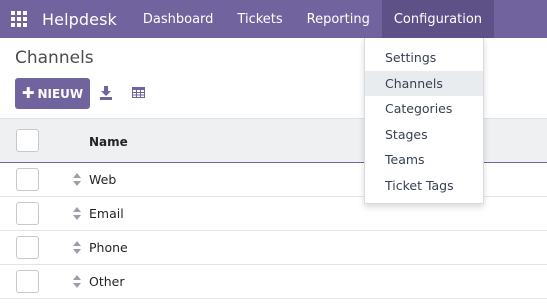  I want to click on apps-menu-icon, so click(19, 19).